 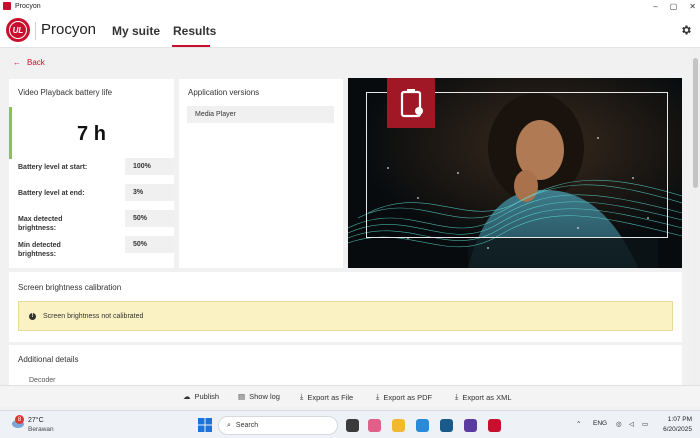 What do you see at coordinates (69, 29) in the screenshot?
I see `brand-name: Procyon` at bounding box center [69, 29].